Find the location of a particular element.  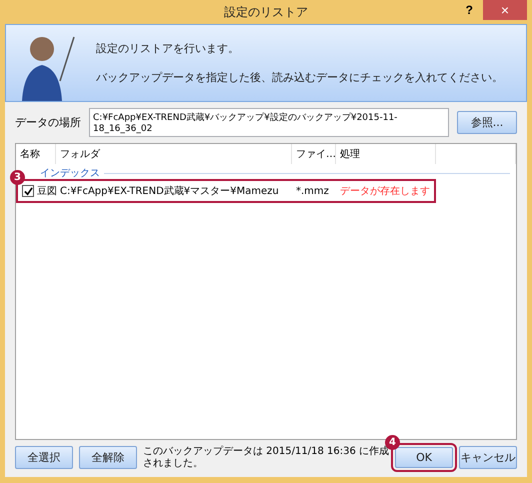

clear-all-button: 全解除 is located at coordinates (108, 457).